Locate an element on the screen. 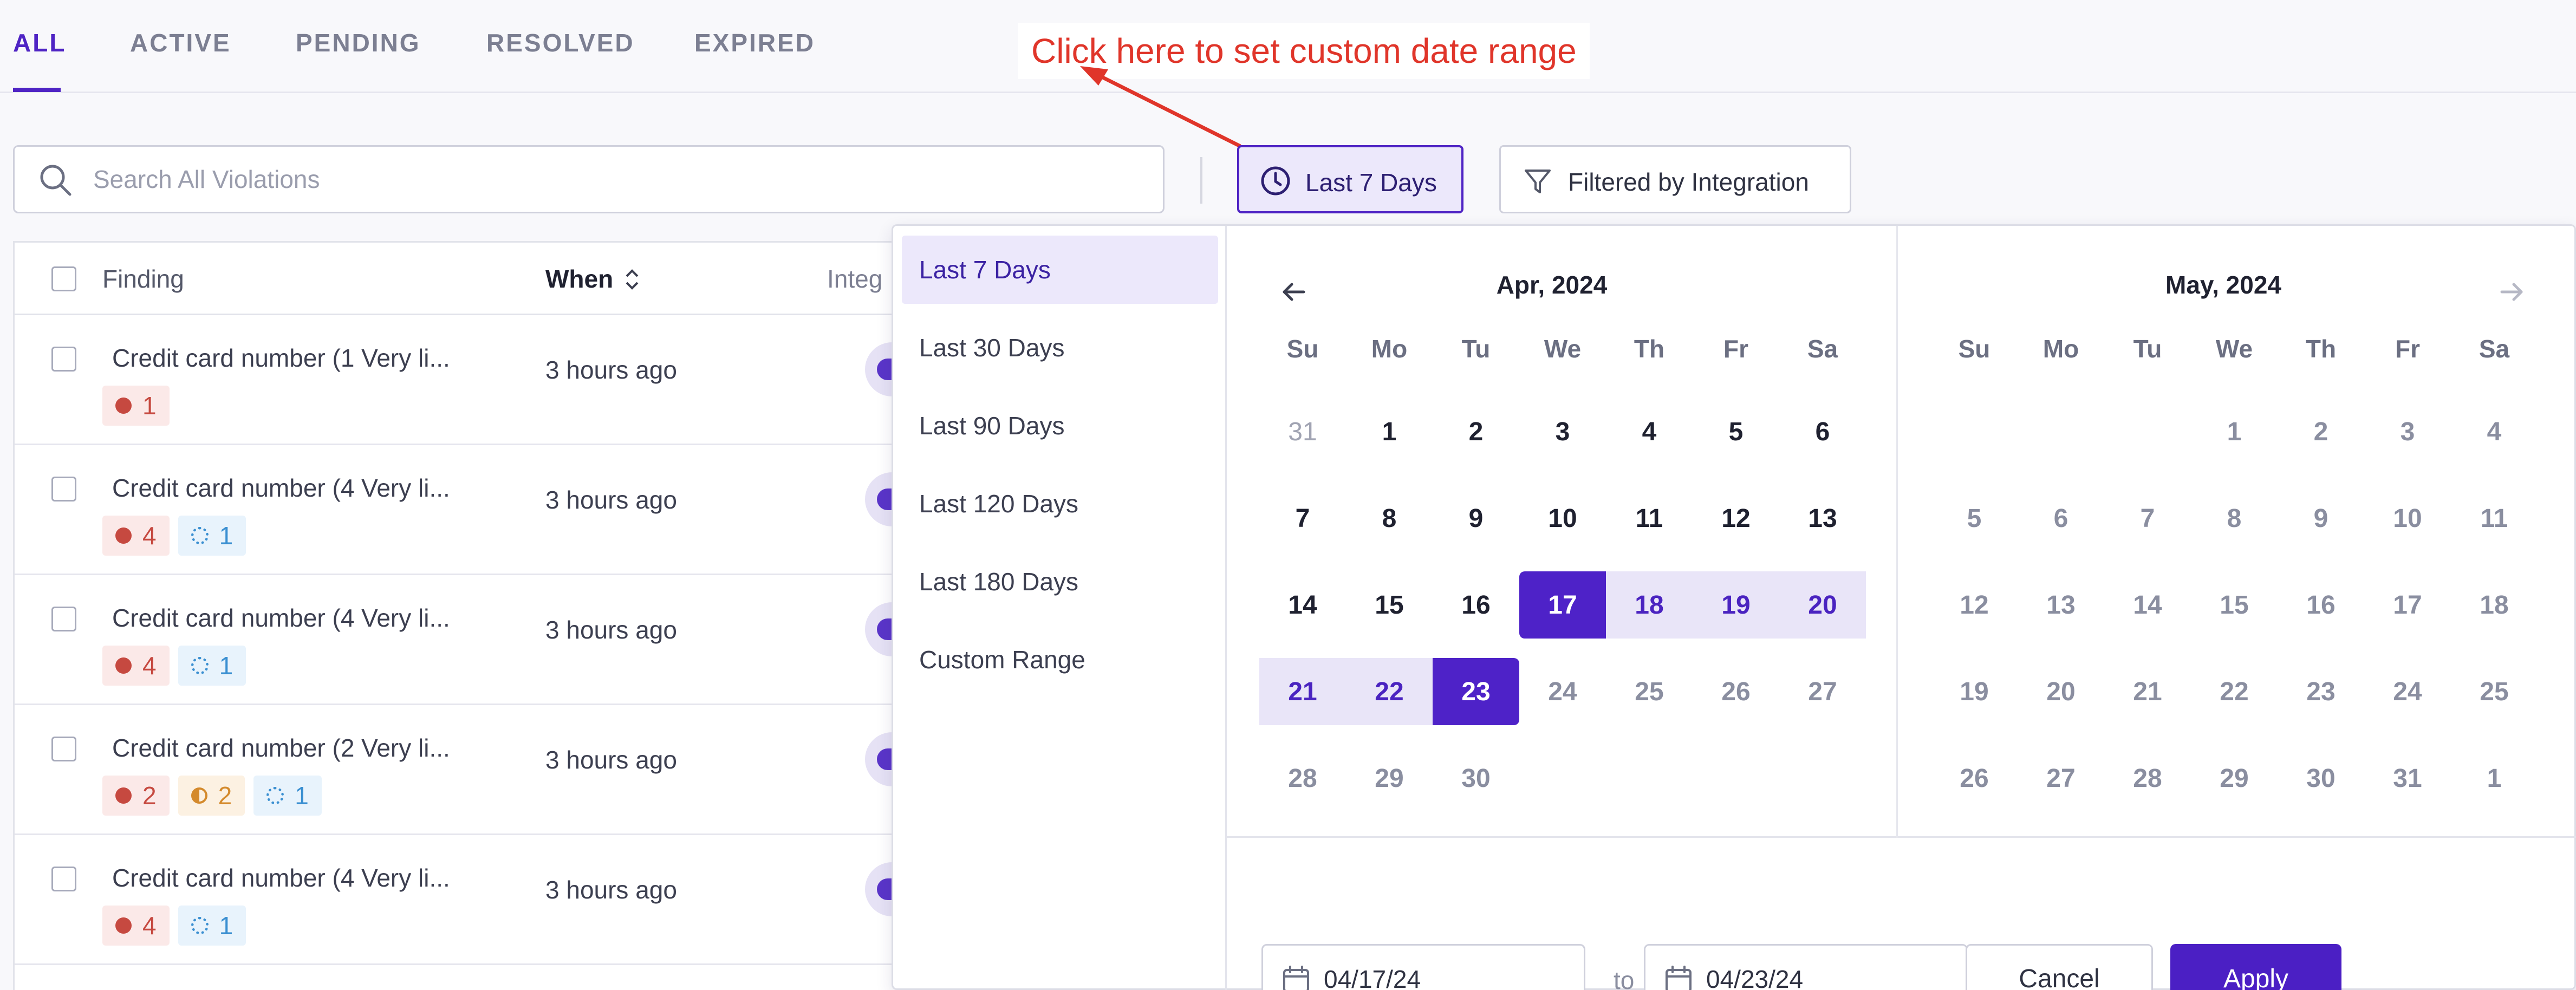 The height and width of the screenshot is (990, 2576). tab-all: ALL is located at coordinates (39, 42).